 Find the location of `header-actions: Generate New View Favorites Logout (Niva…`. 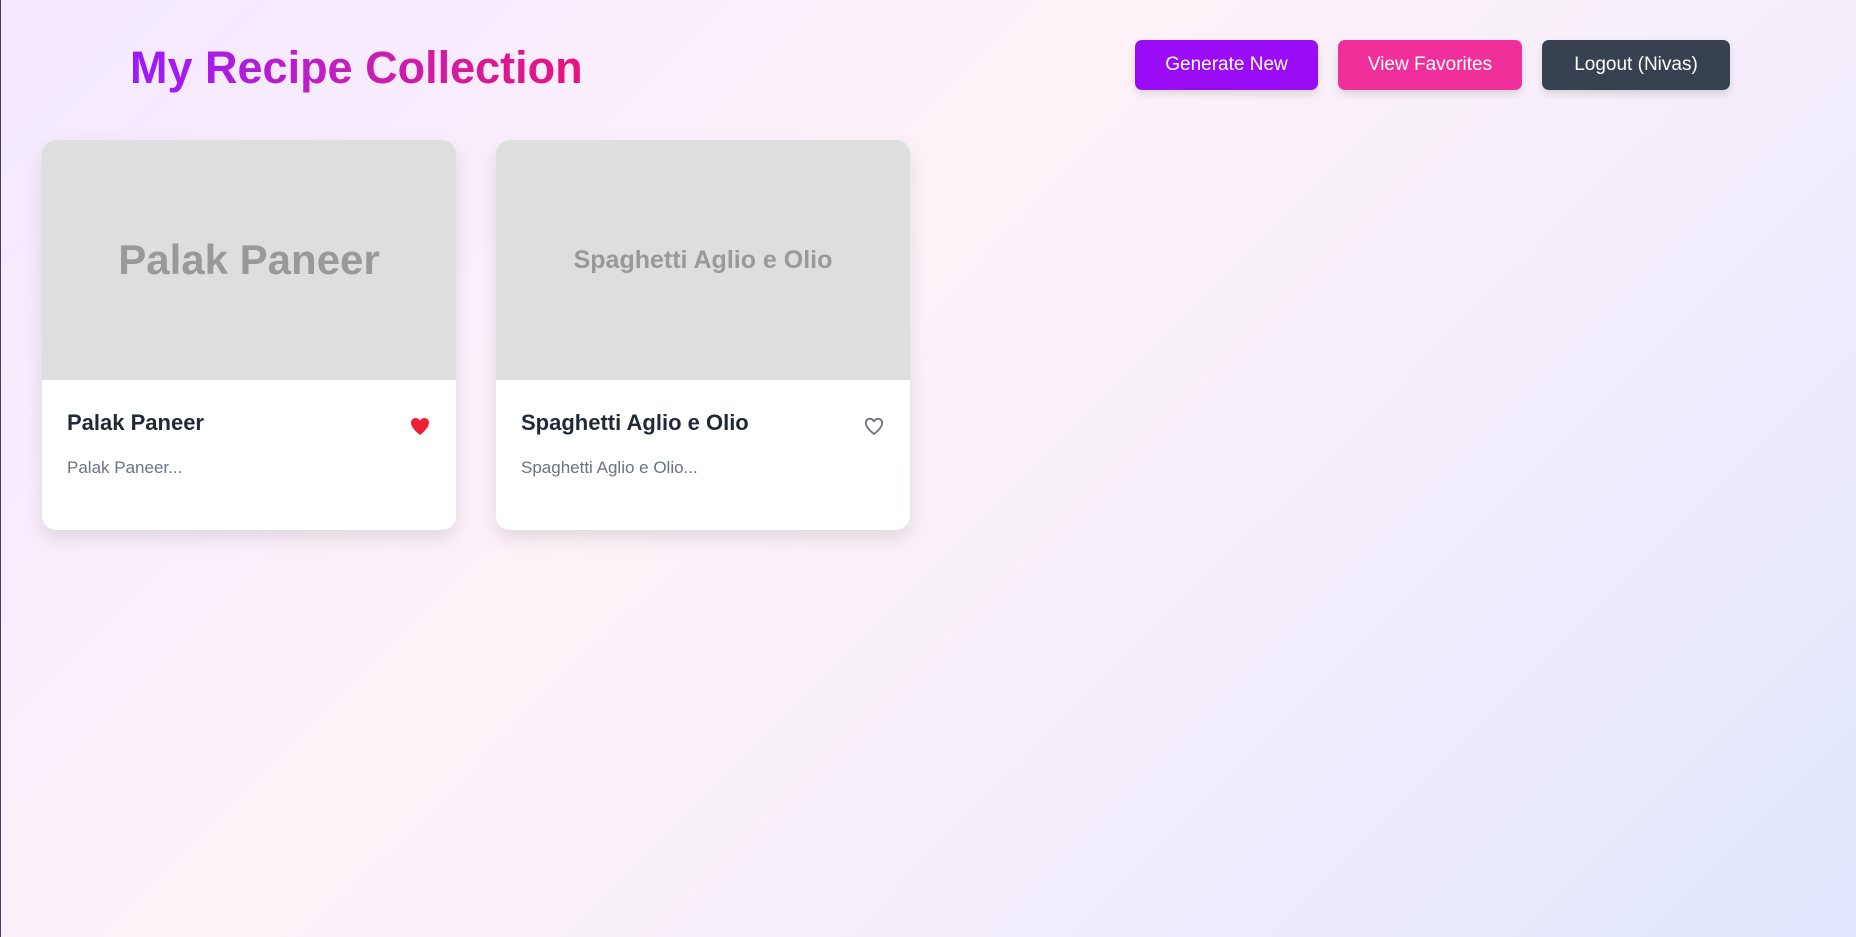

header-actions: Generate New View Favorites Logout (Niva… is located at coordinates (1432, 65).